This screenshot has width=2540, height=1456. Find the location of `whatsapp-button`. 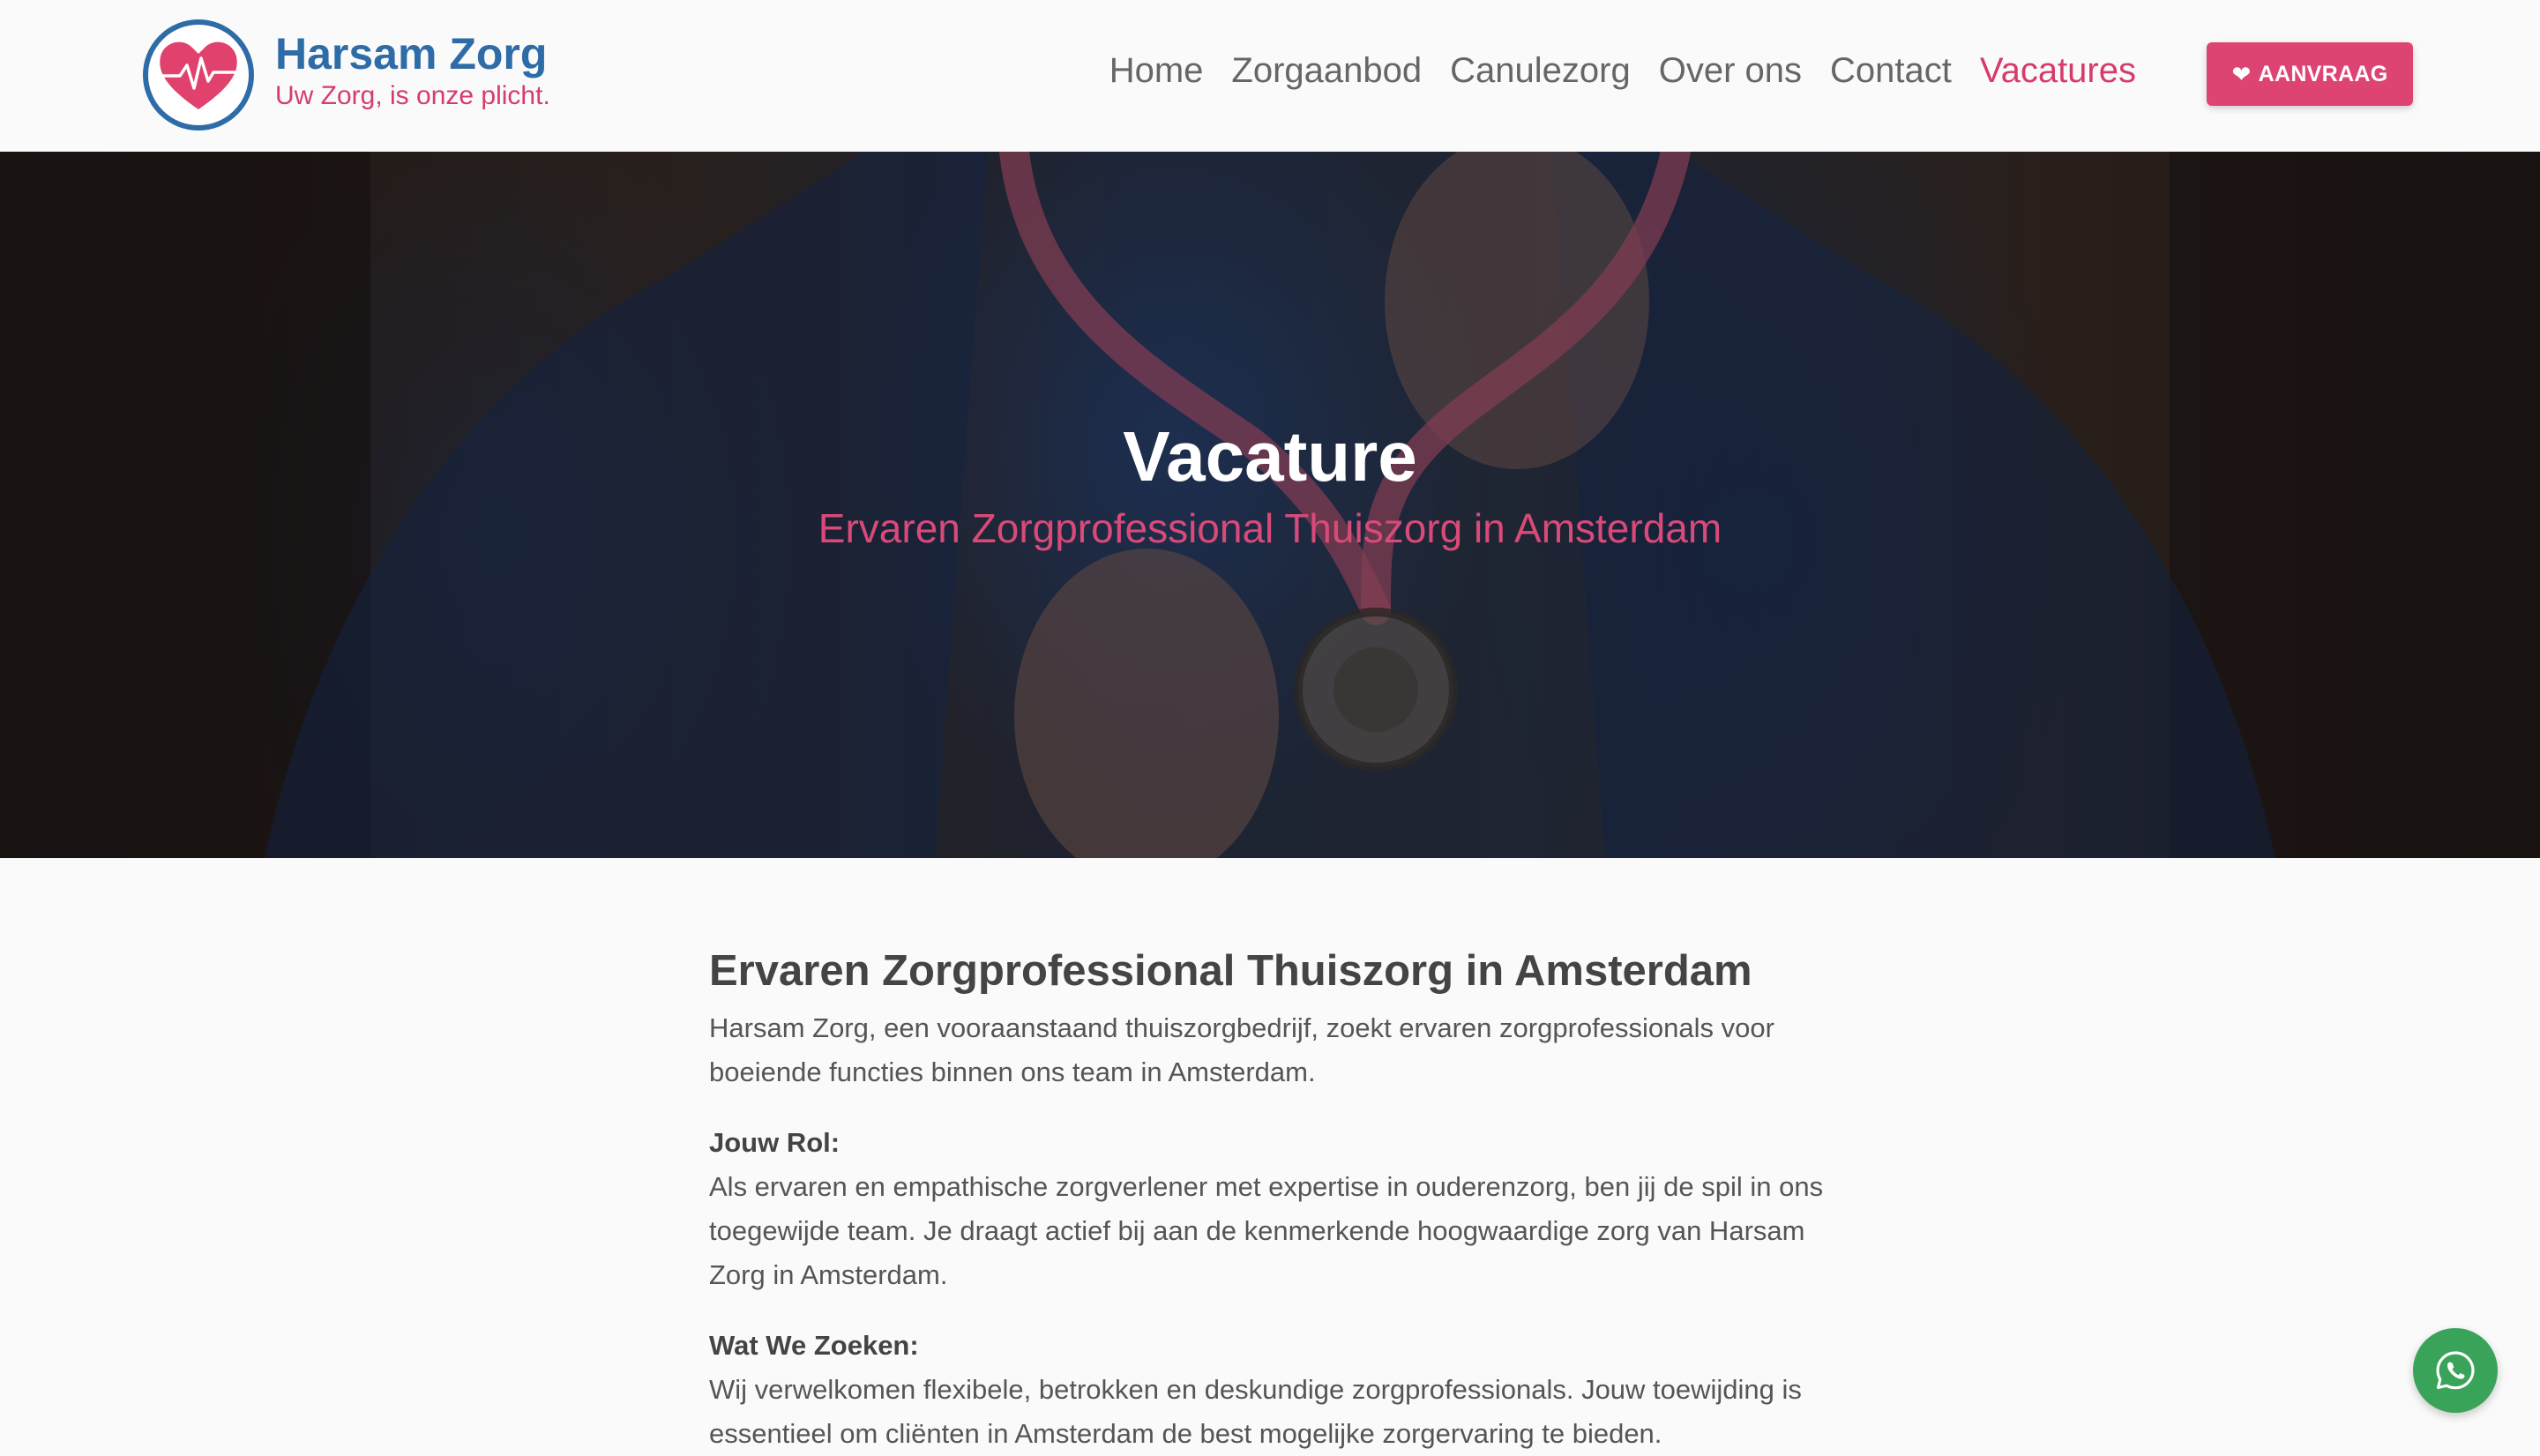

whatsapp-button is located at coordinates (2455, 1370).